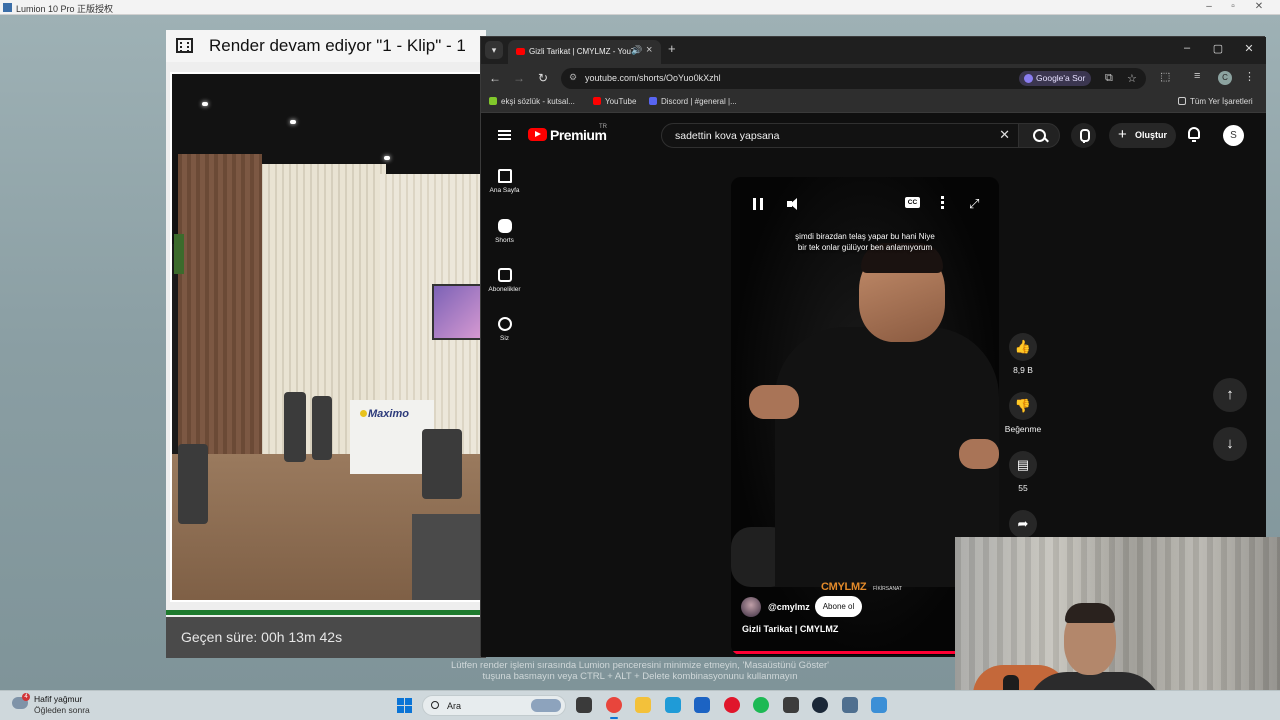  What do you see at coordinates (820, 705) in the screenshot?
I see `steam-icon` at bounding box center [820, 705].